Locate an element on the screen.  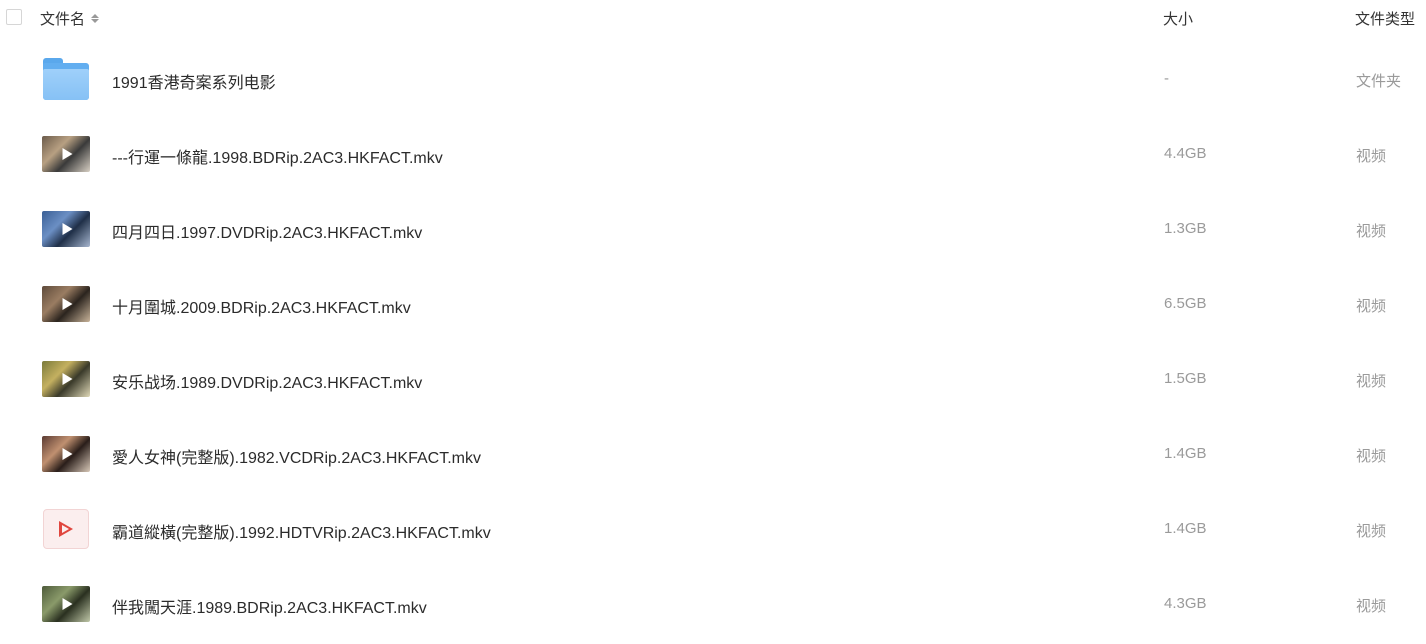
file-size: 1.5GB is located at coordinates (1185, 378).